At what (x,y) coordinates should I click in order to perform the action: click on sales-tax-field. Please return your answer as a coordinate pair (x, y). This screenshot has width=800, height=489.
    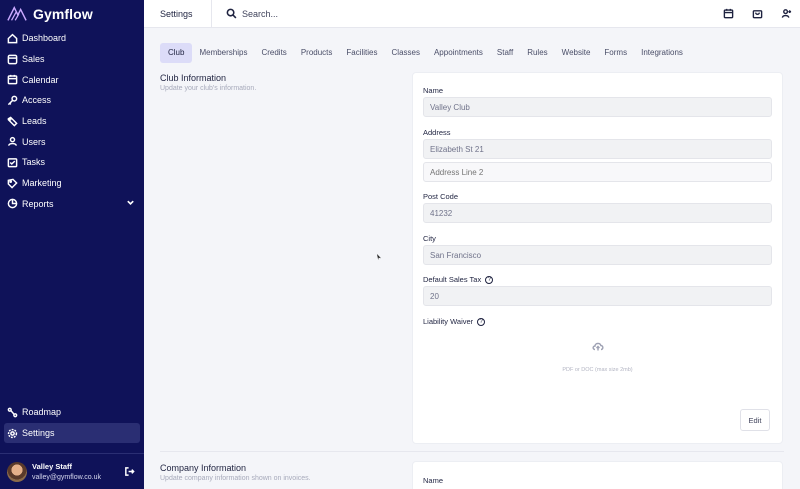
    Looking at the image, I should click on (597, 296).